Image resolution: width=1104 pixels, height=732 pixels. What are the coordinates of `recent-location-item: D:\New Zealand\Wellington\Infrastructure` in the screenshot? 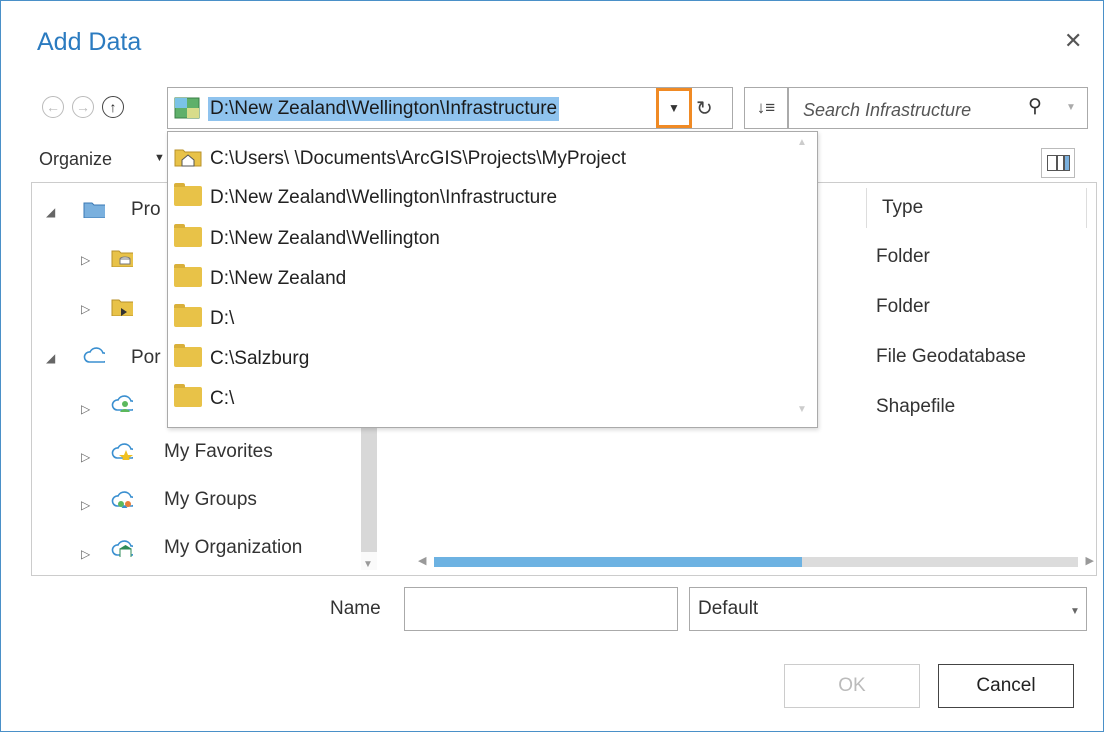 It's located at (366, 196).